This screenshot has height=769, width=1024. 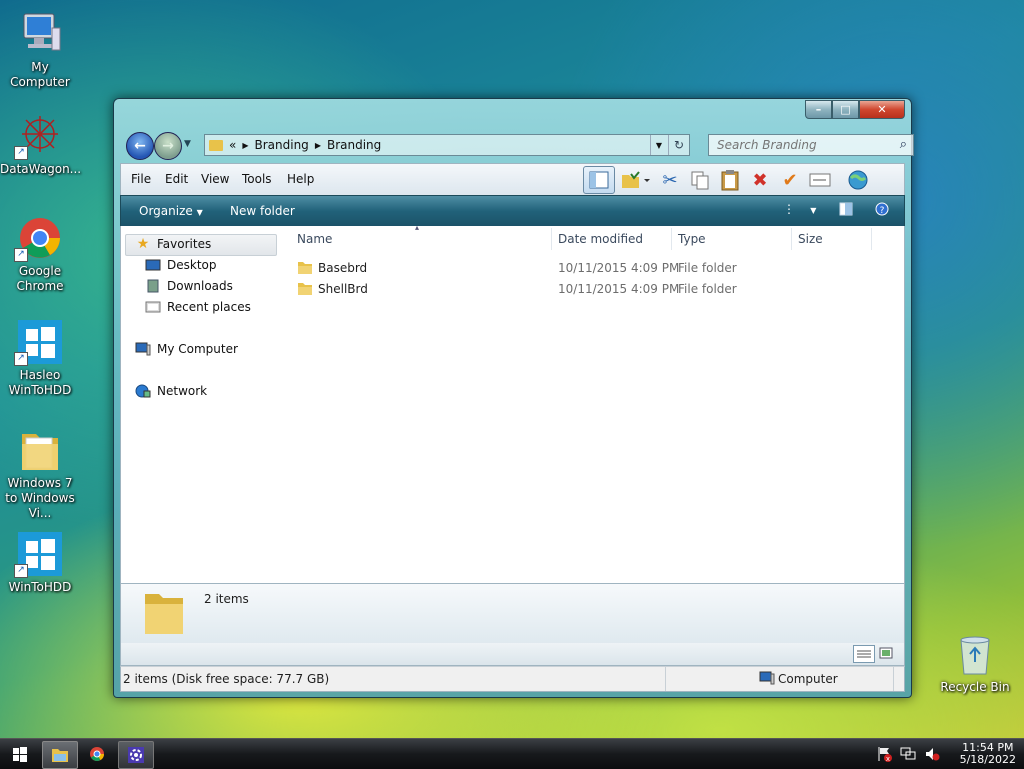 I want to click on menu-help: Help, so click(x=300, y=179).